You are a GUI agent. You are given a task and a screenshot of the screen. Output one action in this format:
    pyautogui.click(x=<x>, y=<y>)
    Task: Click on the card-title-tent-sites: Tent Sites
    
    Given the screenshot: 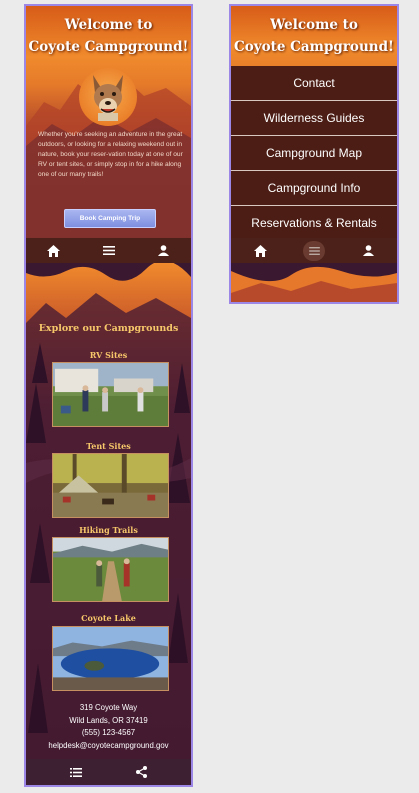 What is the action you would take?
    pyautogui.click(x=108, y=446)
    